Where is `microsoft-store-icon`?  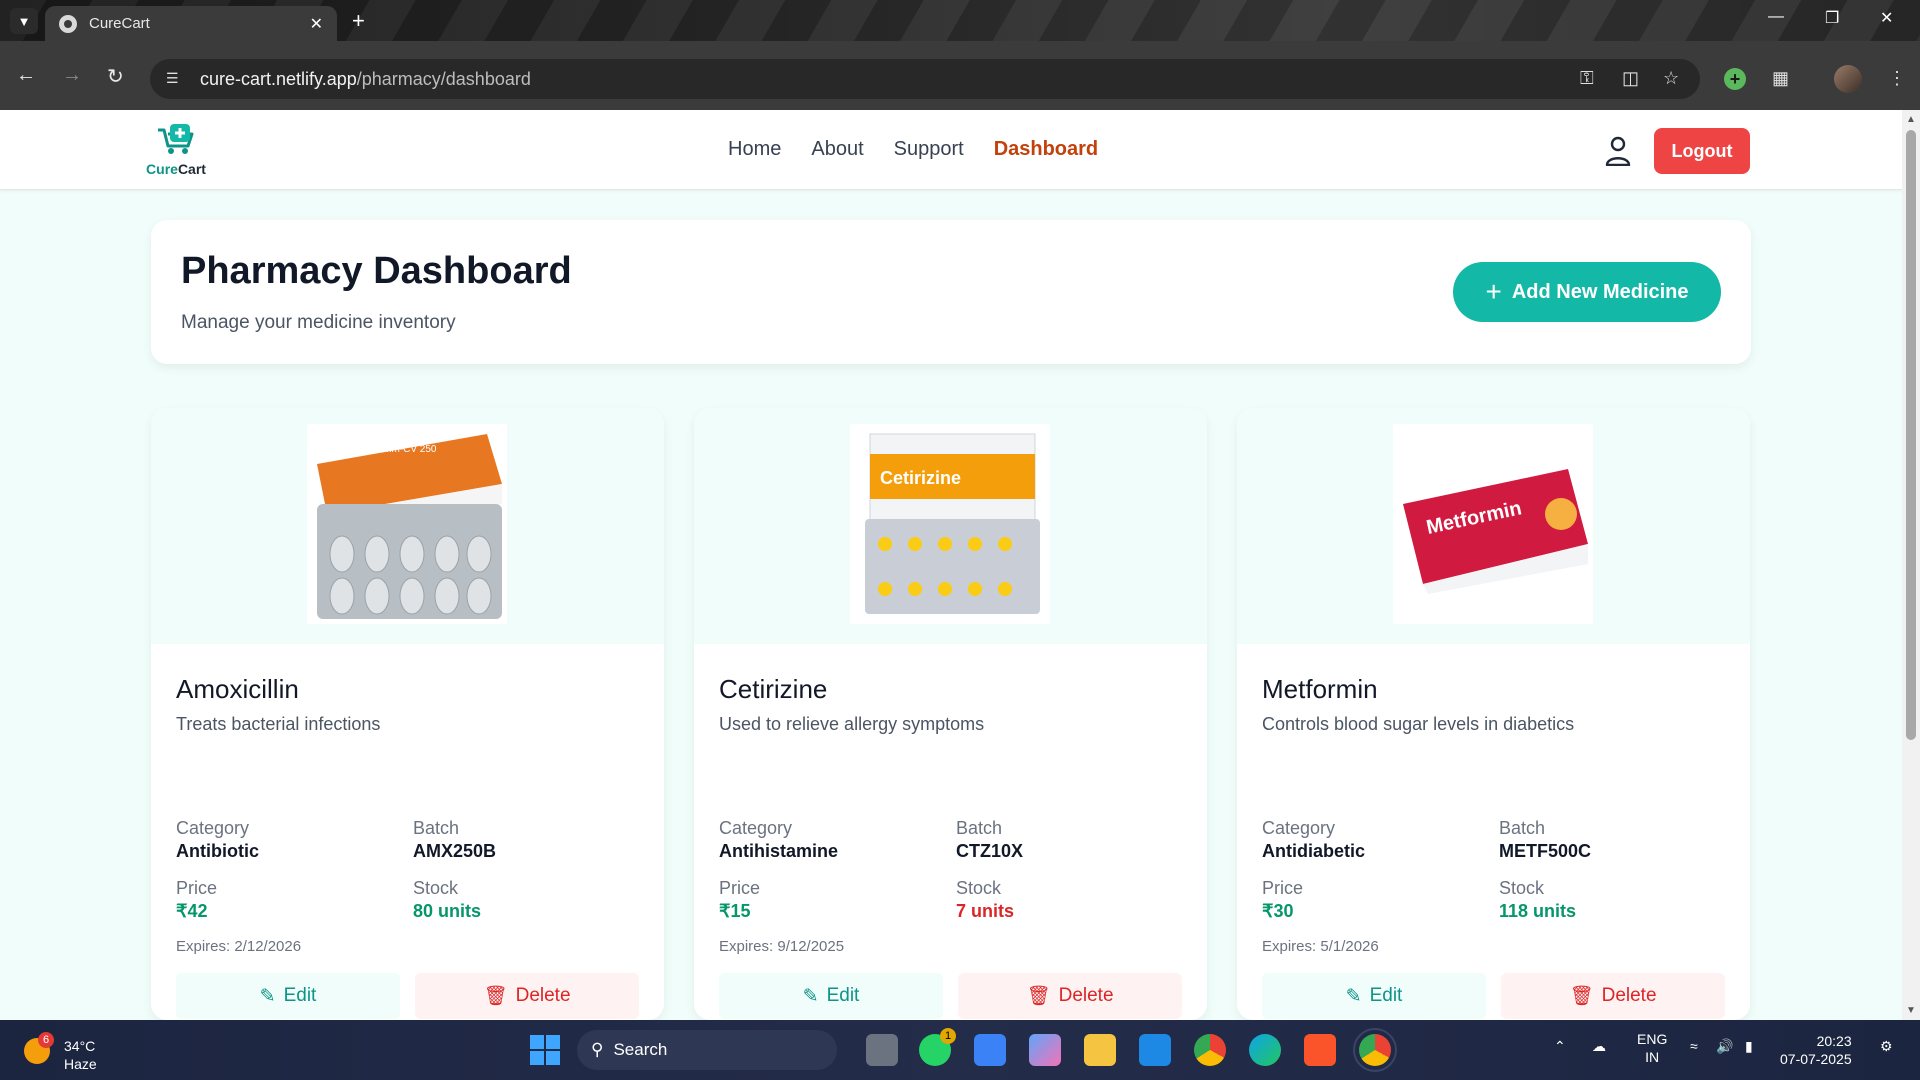
microsoft-store-icon is located at coordinates (990, 1050).